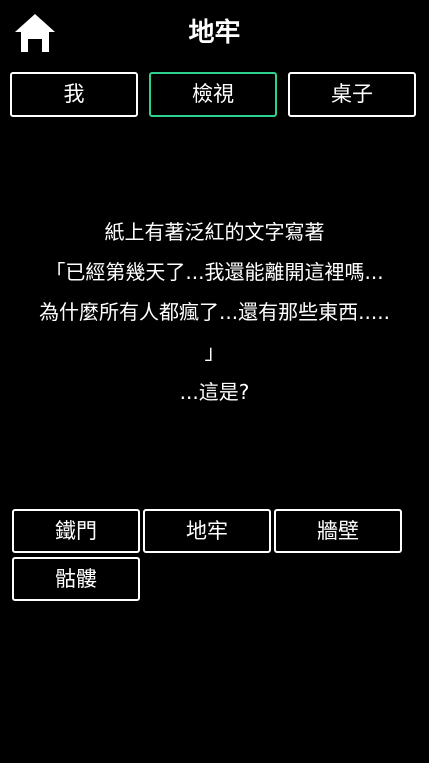 Image resolution: width=429 pixels, height=763 pixels. I want to click on page-title: 地牢, so click(214, 33).